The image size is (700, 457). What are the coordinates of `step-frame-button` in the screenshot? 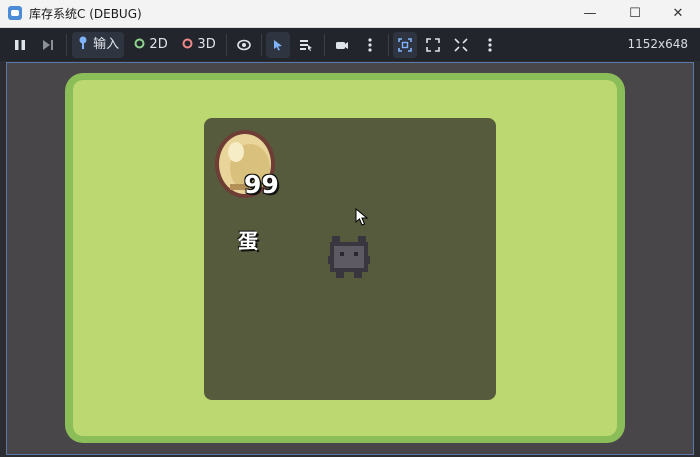 It's located at (48, 45).